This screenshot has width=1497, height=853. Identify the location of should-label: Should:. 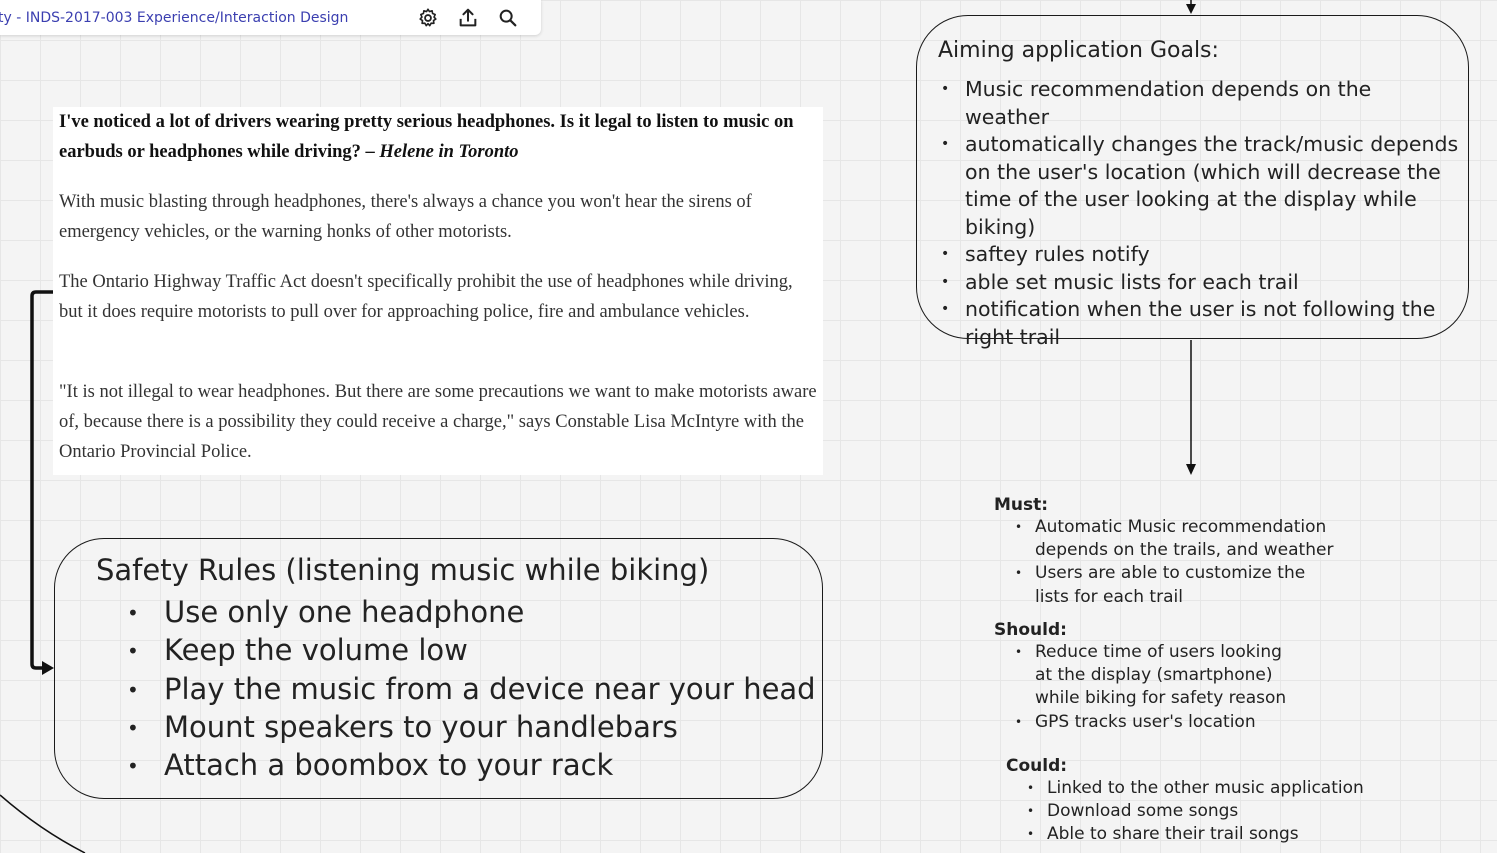
(1030, 630).